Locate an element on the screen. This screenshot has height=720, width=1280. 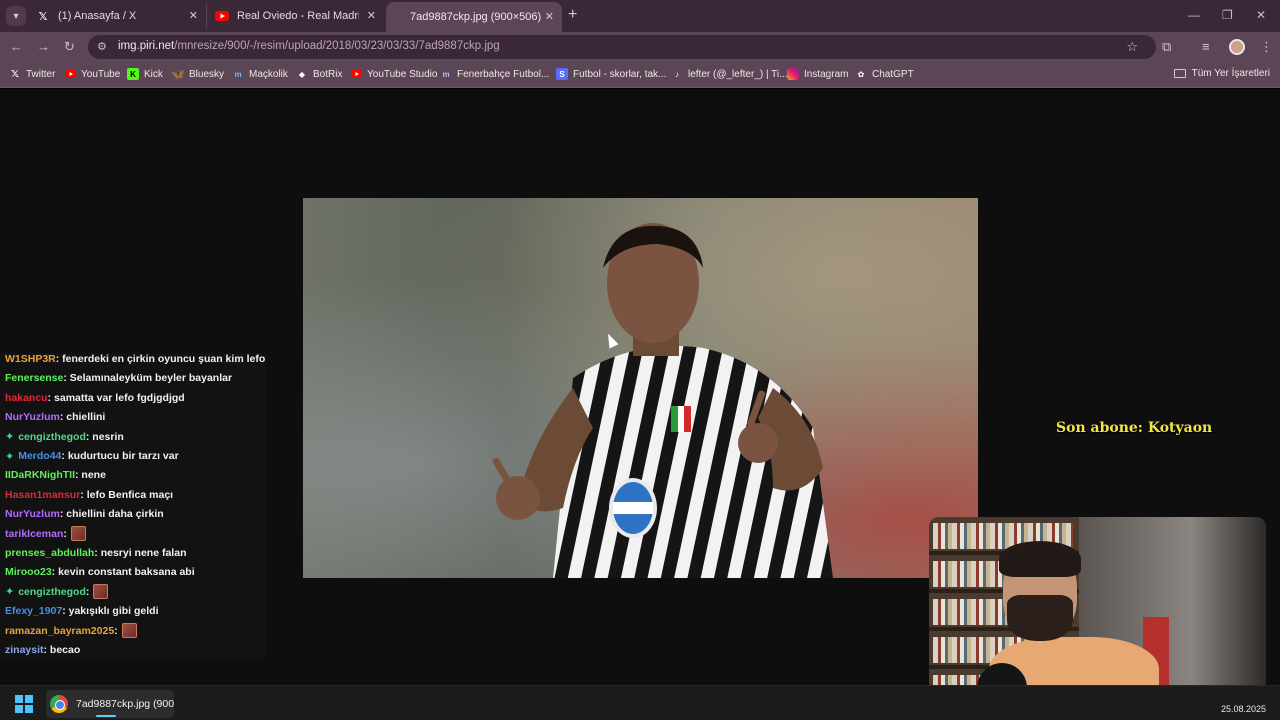
footballer-illustration is located at coordinates (662, 400).